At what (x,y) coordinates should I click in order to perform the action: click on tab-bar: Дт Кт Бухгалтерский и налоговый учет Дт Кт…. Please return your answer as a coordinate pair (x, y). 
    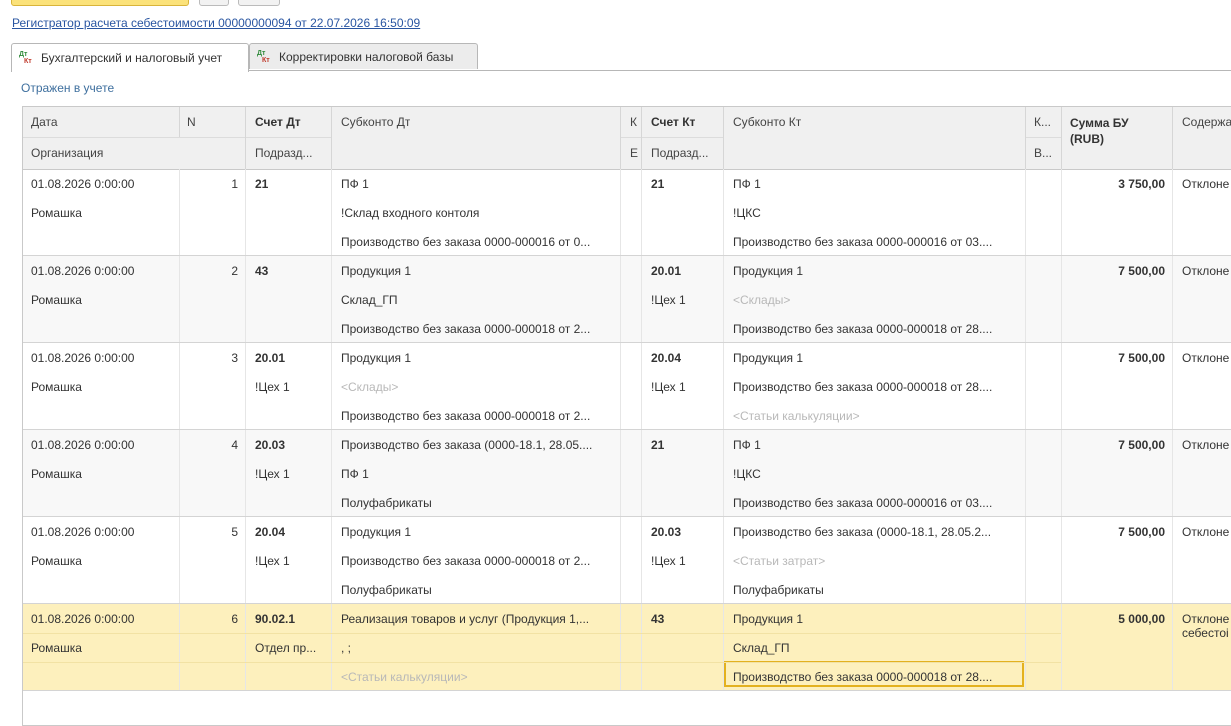
    Looking at the image, I should click on (621, 57).